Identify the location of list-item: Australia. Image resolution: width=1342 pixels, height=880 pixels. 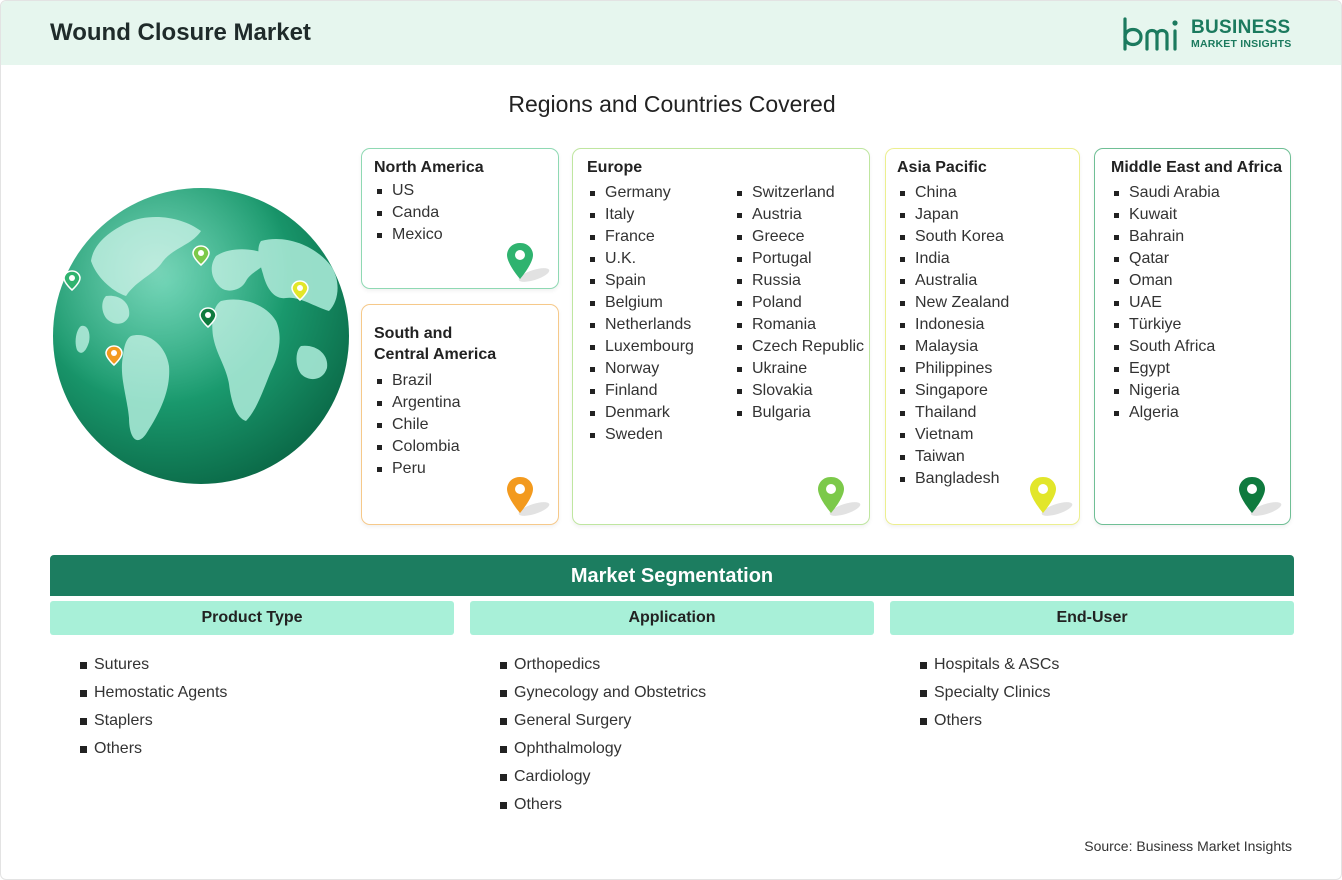
(953, 281).